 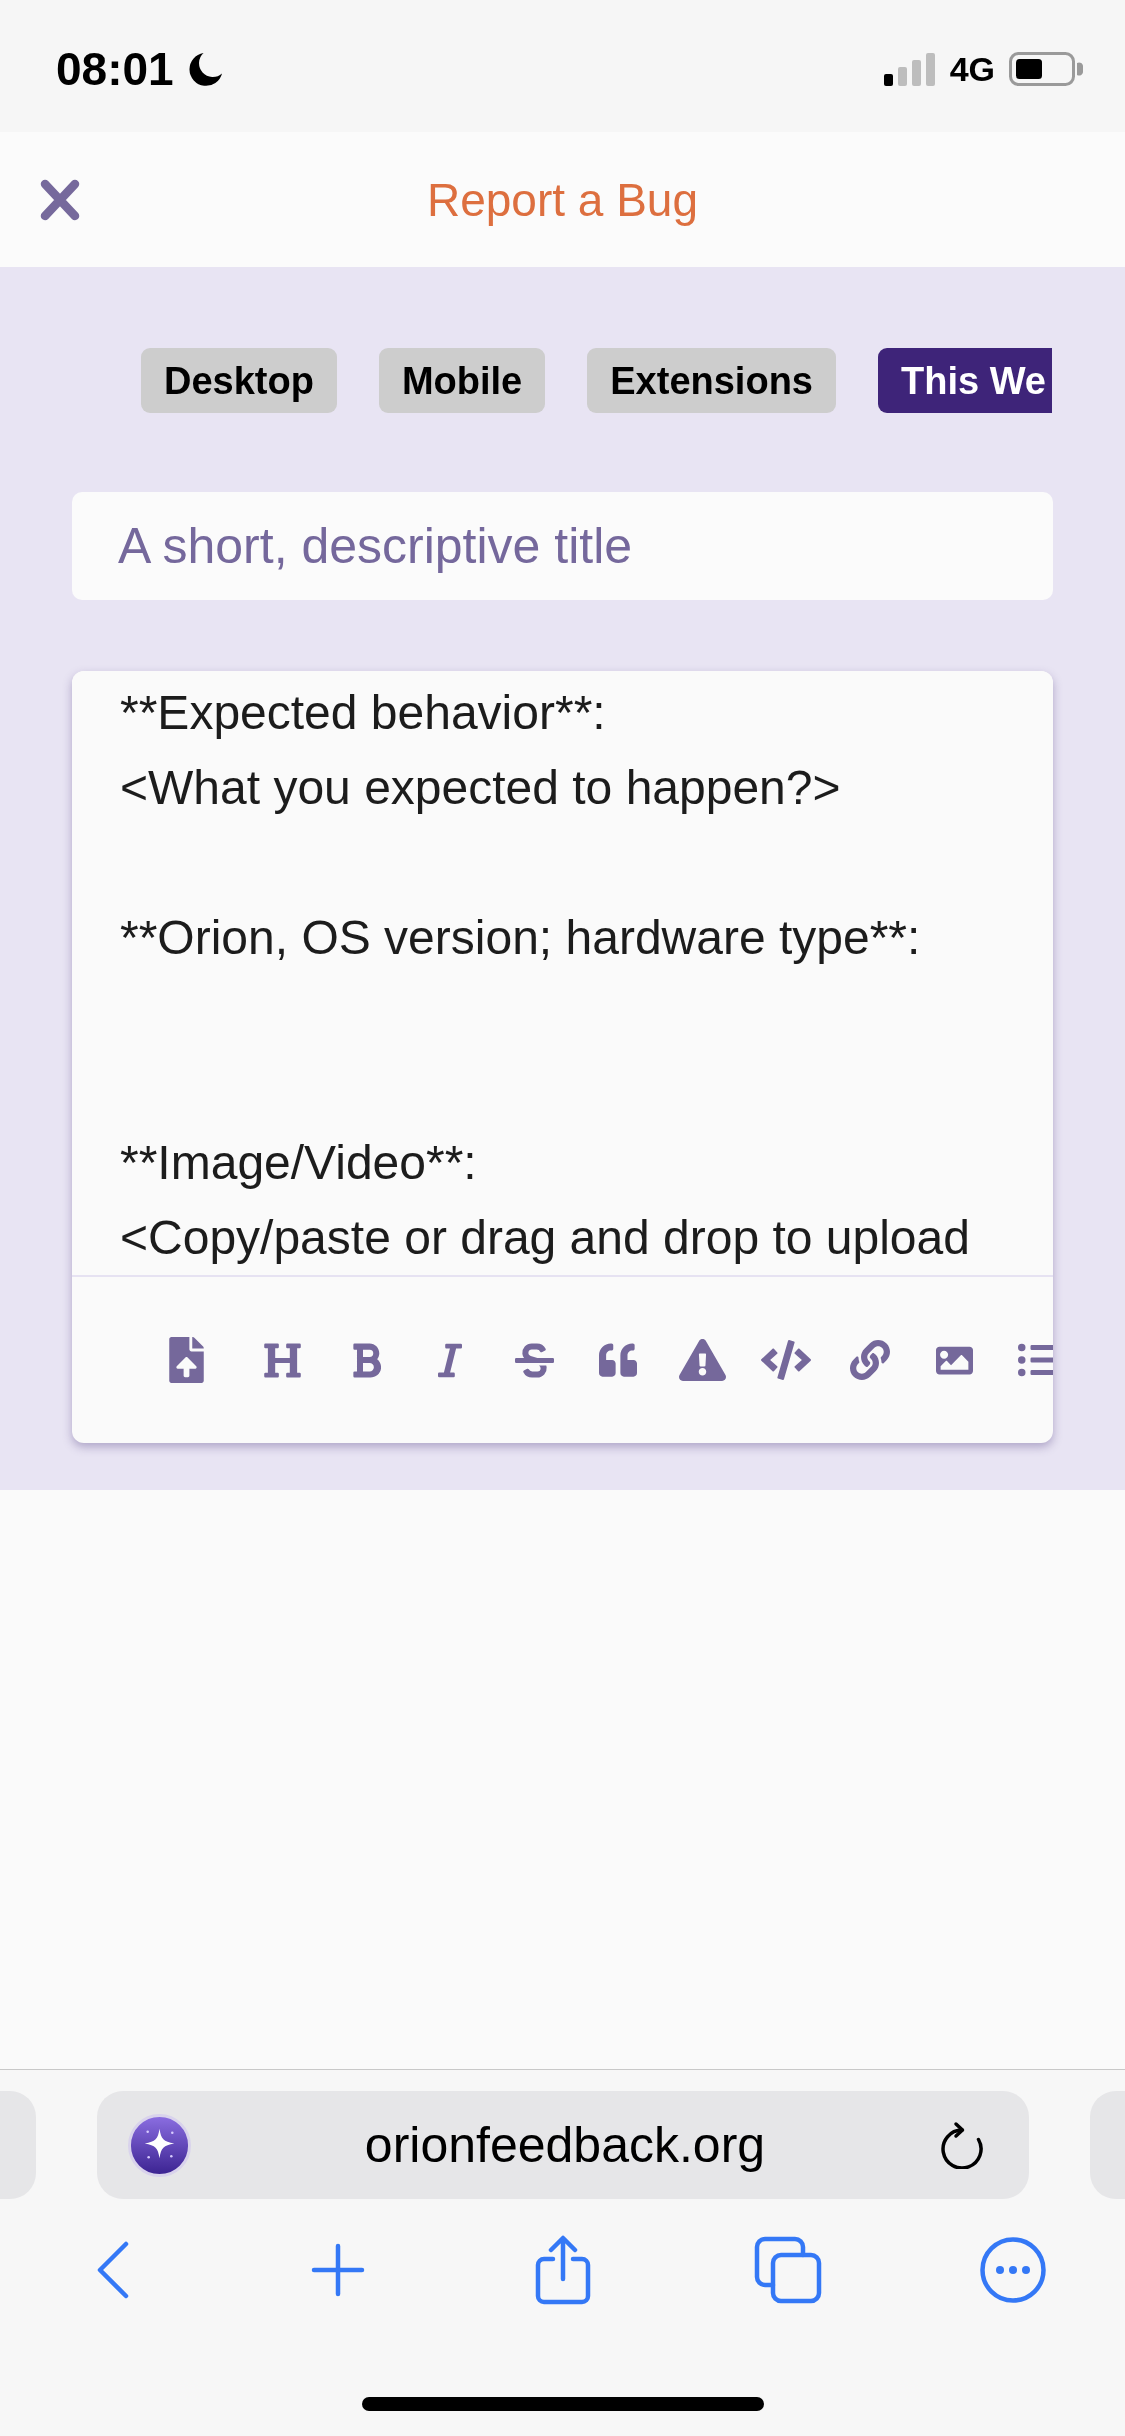 What do you see at coordinates (282, 1360) in the screenshot?
I see `heading-icon` at bounding box center [282, 1360].